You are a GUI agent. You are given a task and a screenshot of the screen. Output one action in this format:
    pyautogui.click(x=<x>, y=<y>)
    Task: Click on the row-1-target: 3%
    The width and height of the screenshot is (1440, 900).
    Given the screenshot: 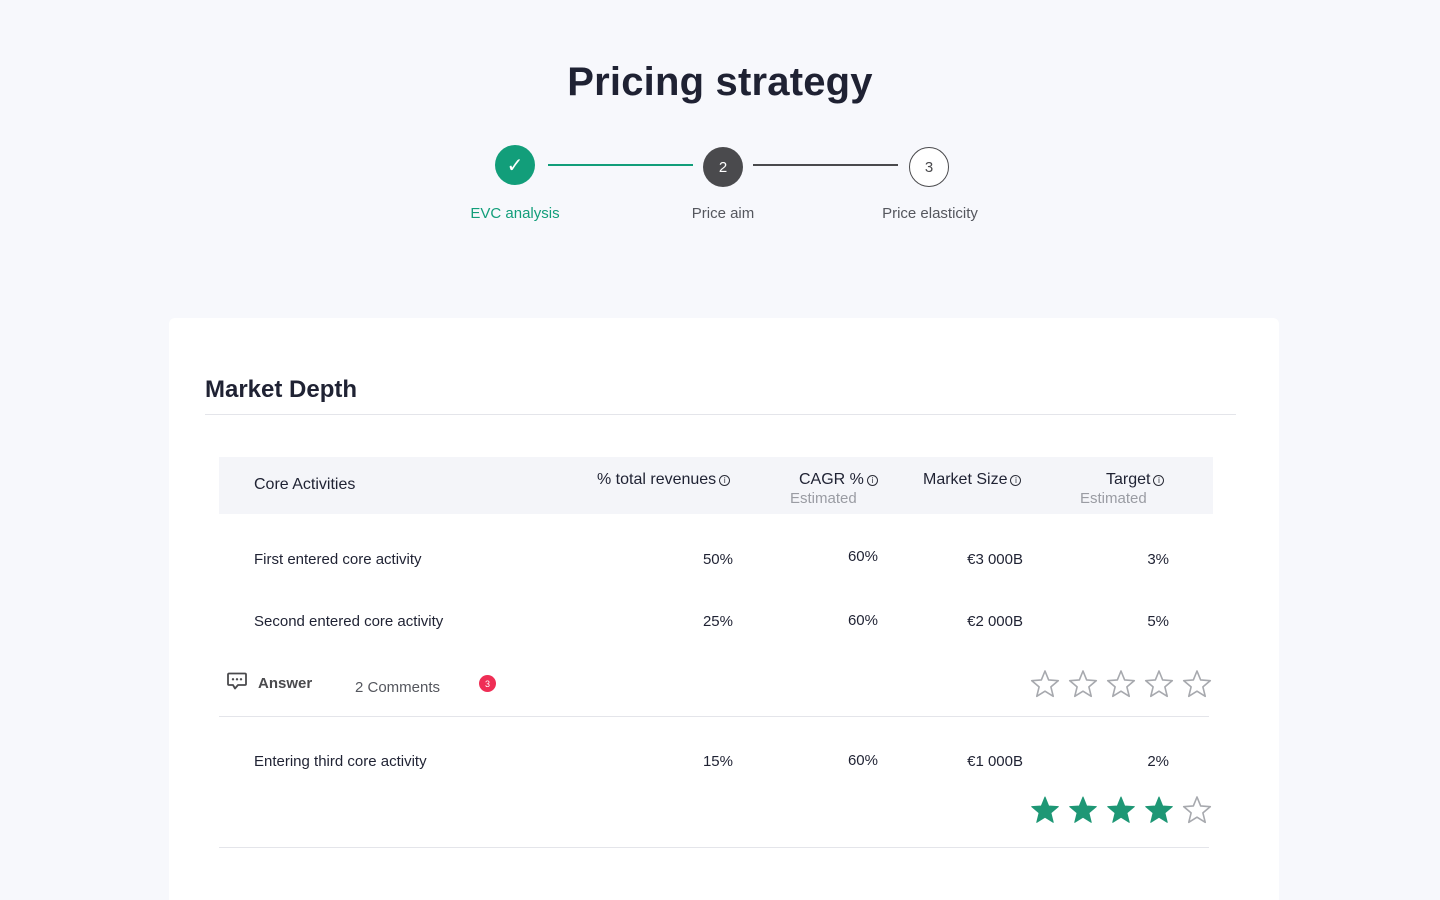 What is the action you would take?
    pyautogui.click(x=1158, y=559)
    